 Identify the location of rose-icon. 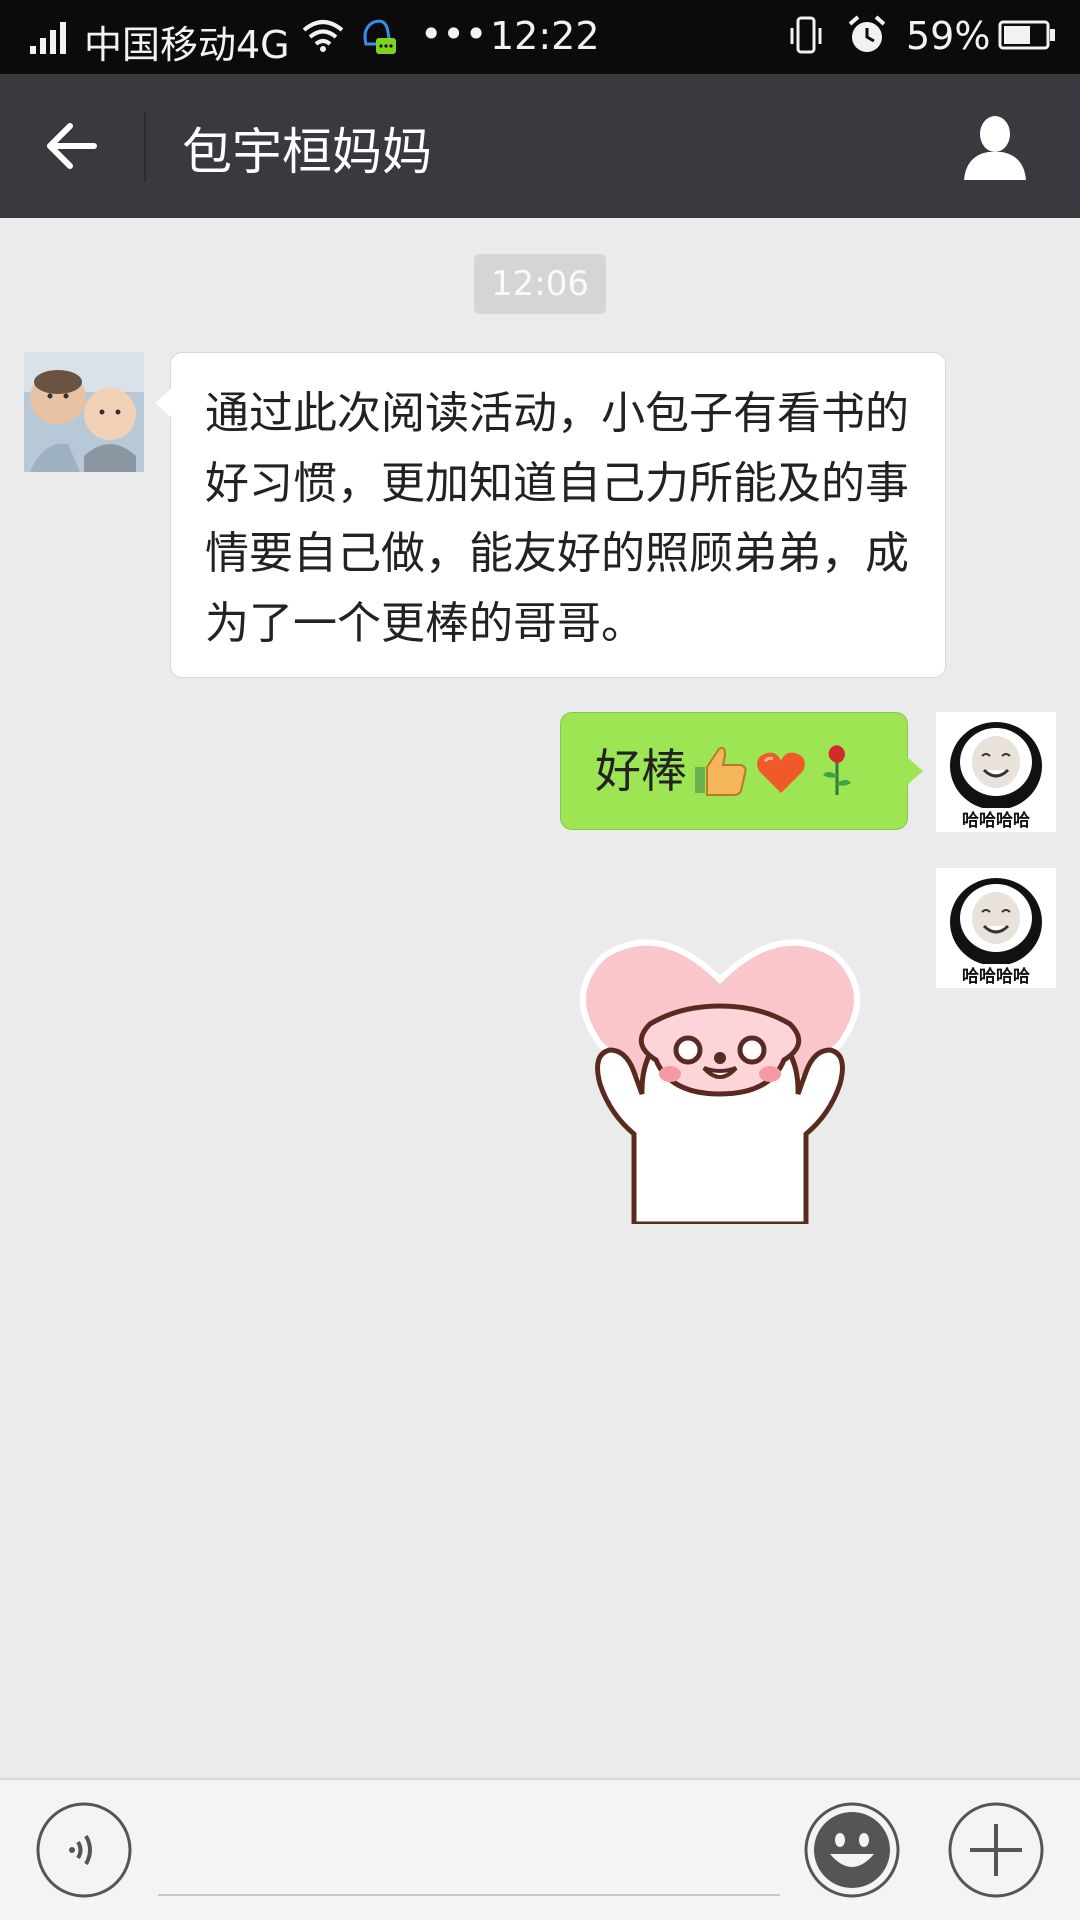
(837, 770).